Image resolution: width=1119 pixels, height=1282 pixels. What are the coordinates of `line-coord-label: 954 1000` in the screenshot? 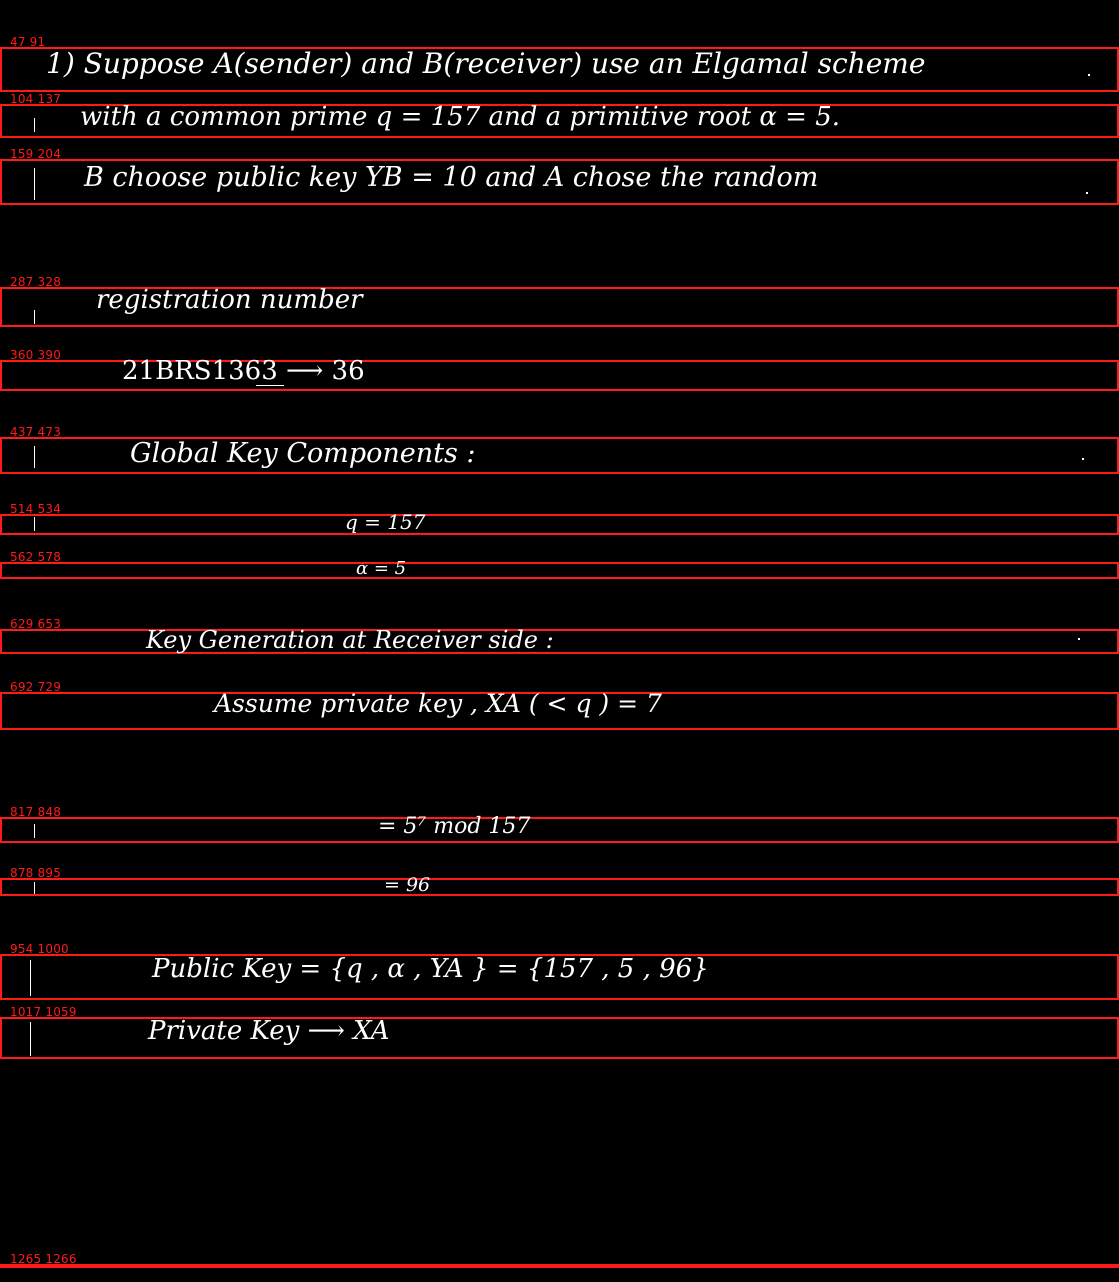 It's located at (39, 949).